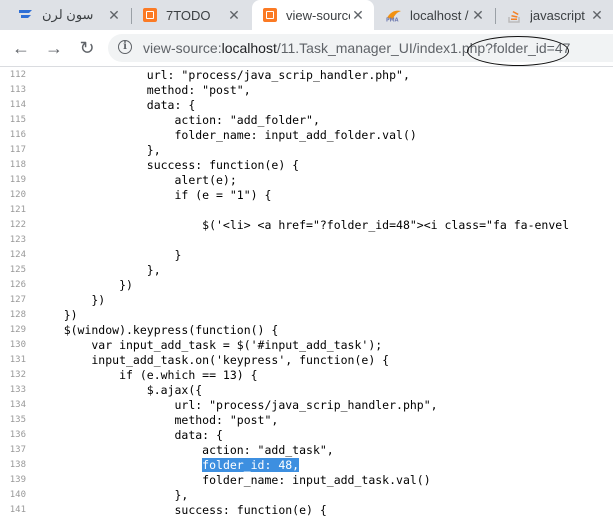 Image resolution: width=613 pixels, height=522 pixels. I want to click on svg-text: PMA, so click(392, 20).